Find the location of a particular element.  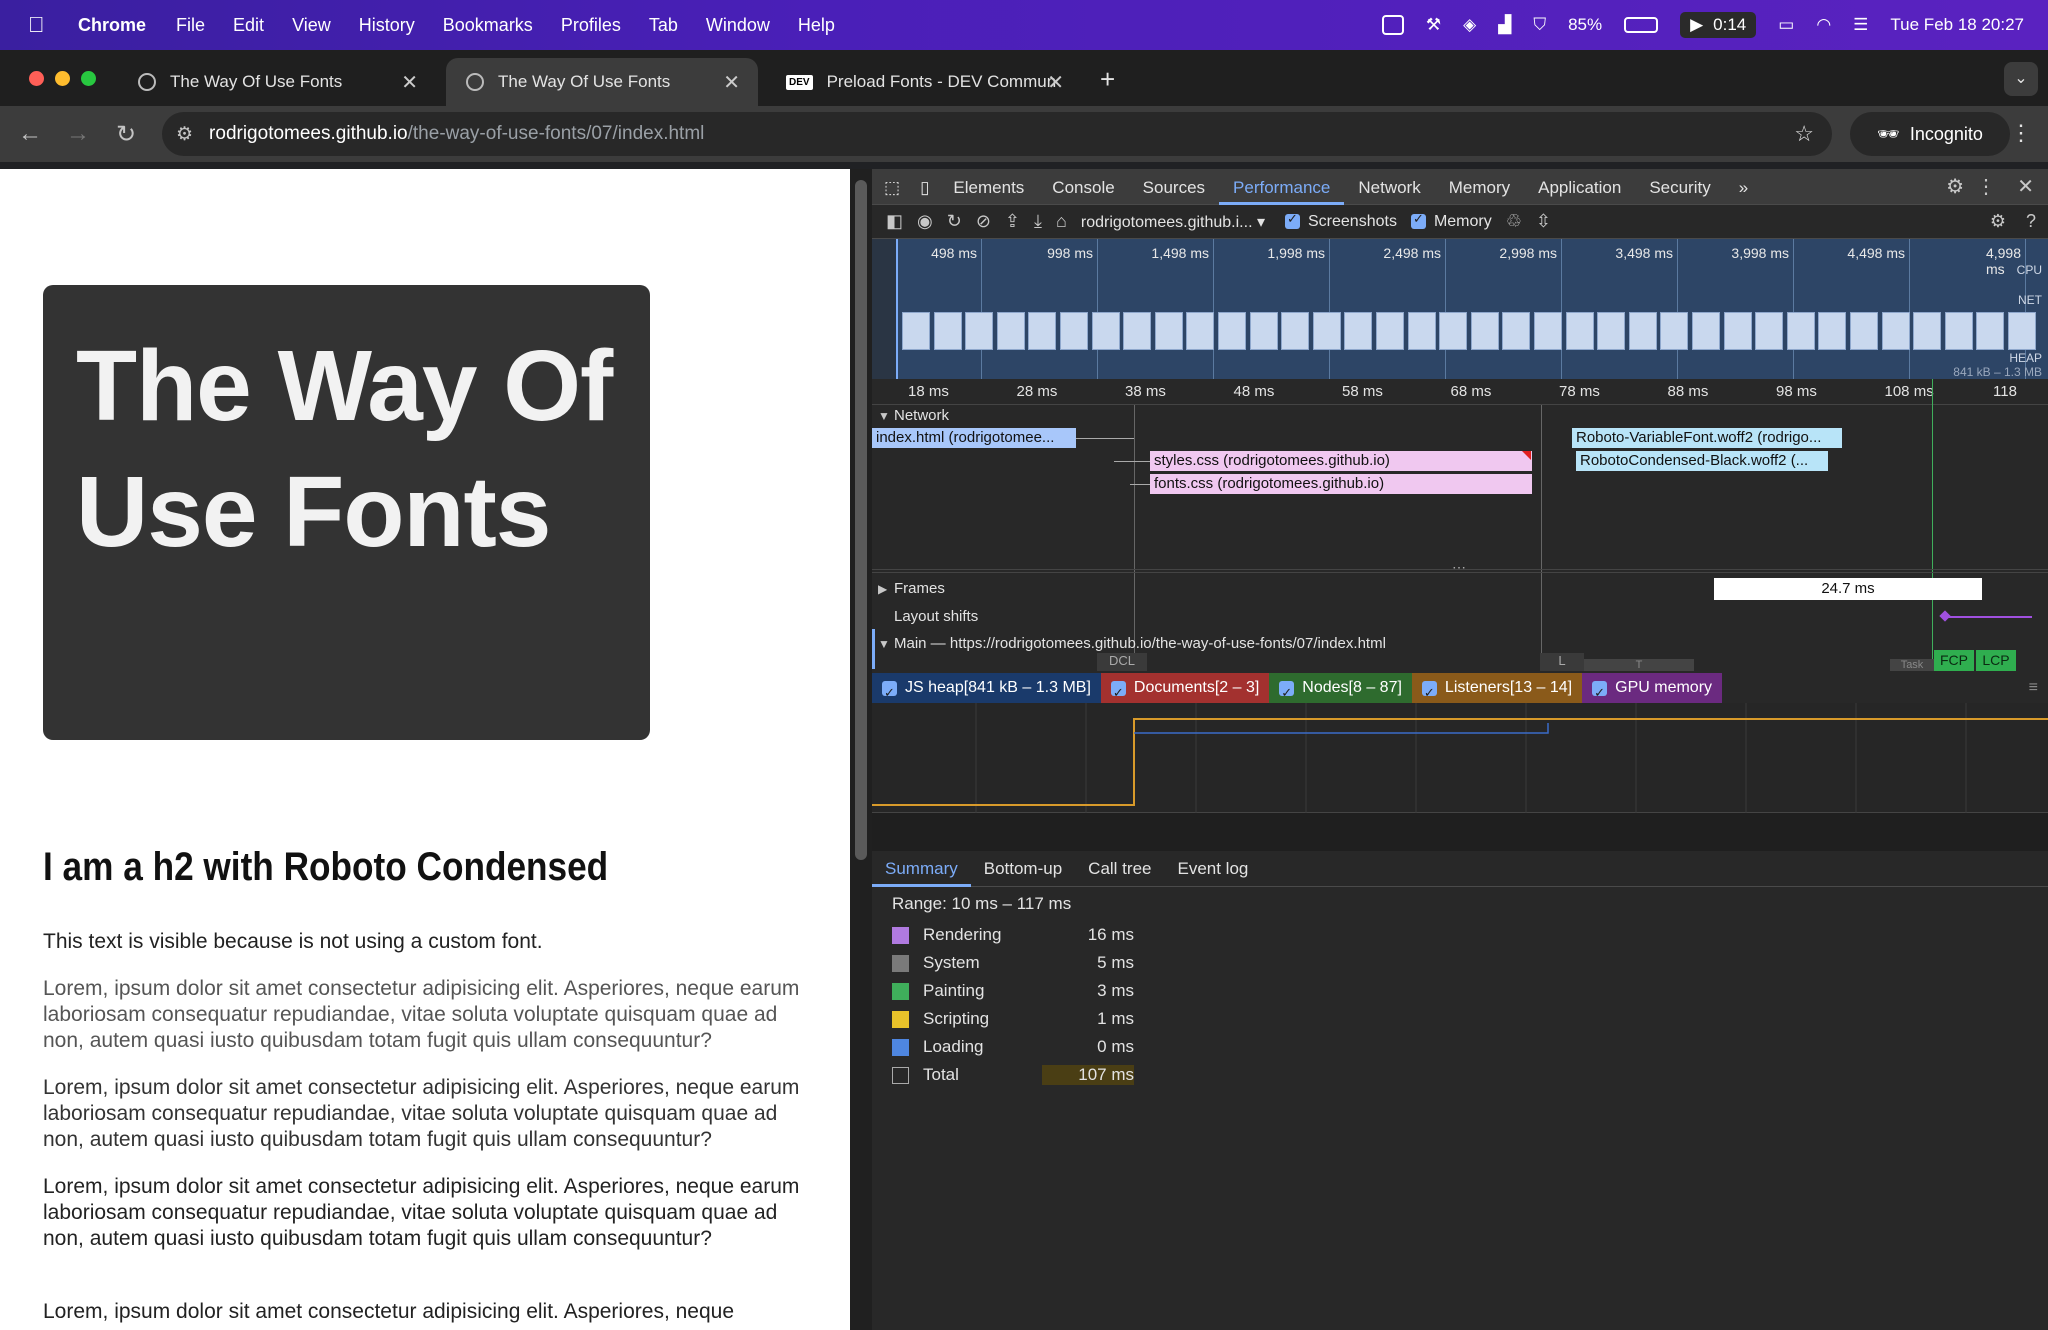

tab-security: Security is located at coordinates (1679, 187).